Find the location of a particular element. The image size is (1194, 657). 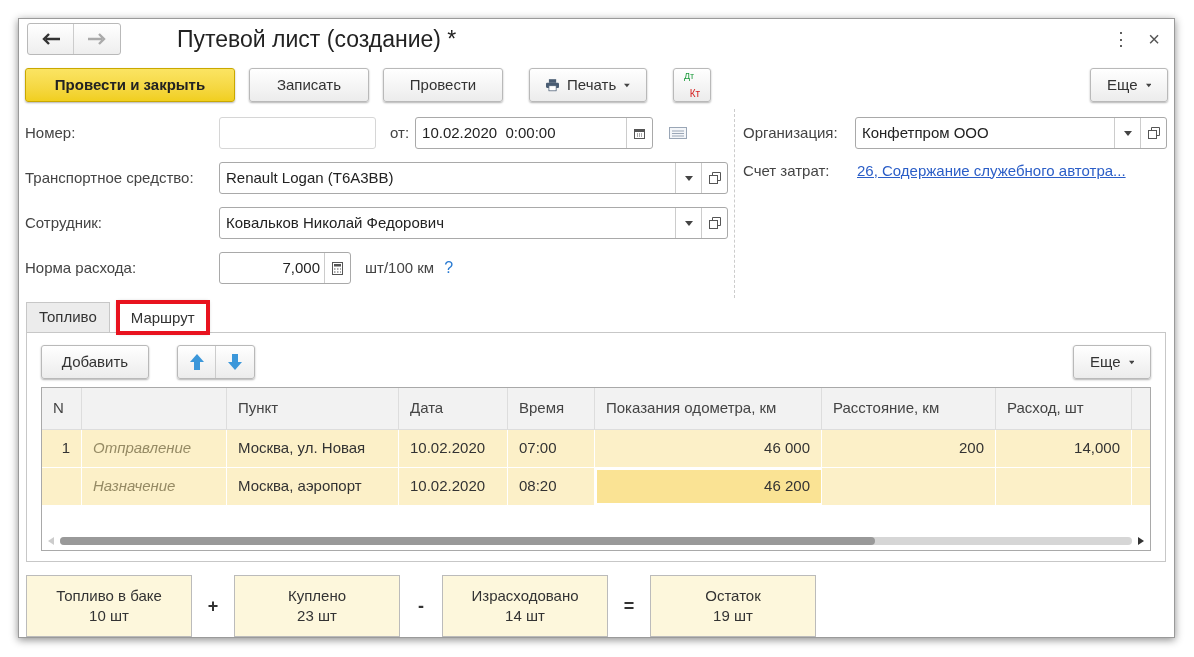

column-header: Расход, шт is located at coordinates (1045, 408).